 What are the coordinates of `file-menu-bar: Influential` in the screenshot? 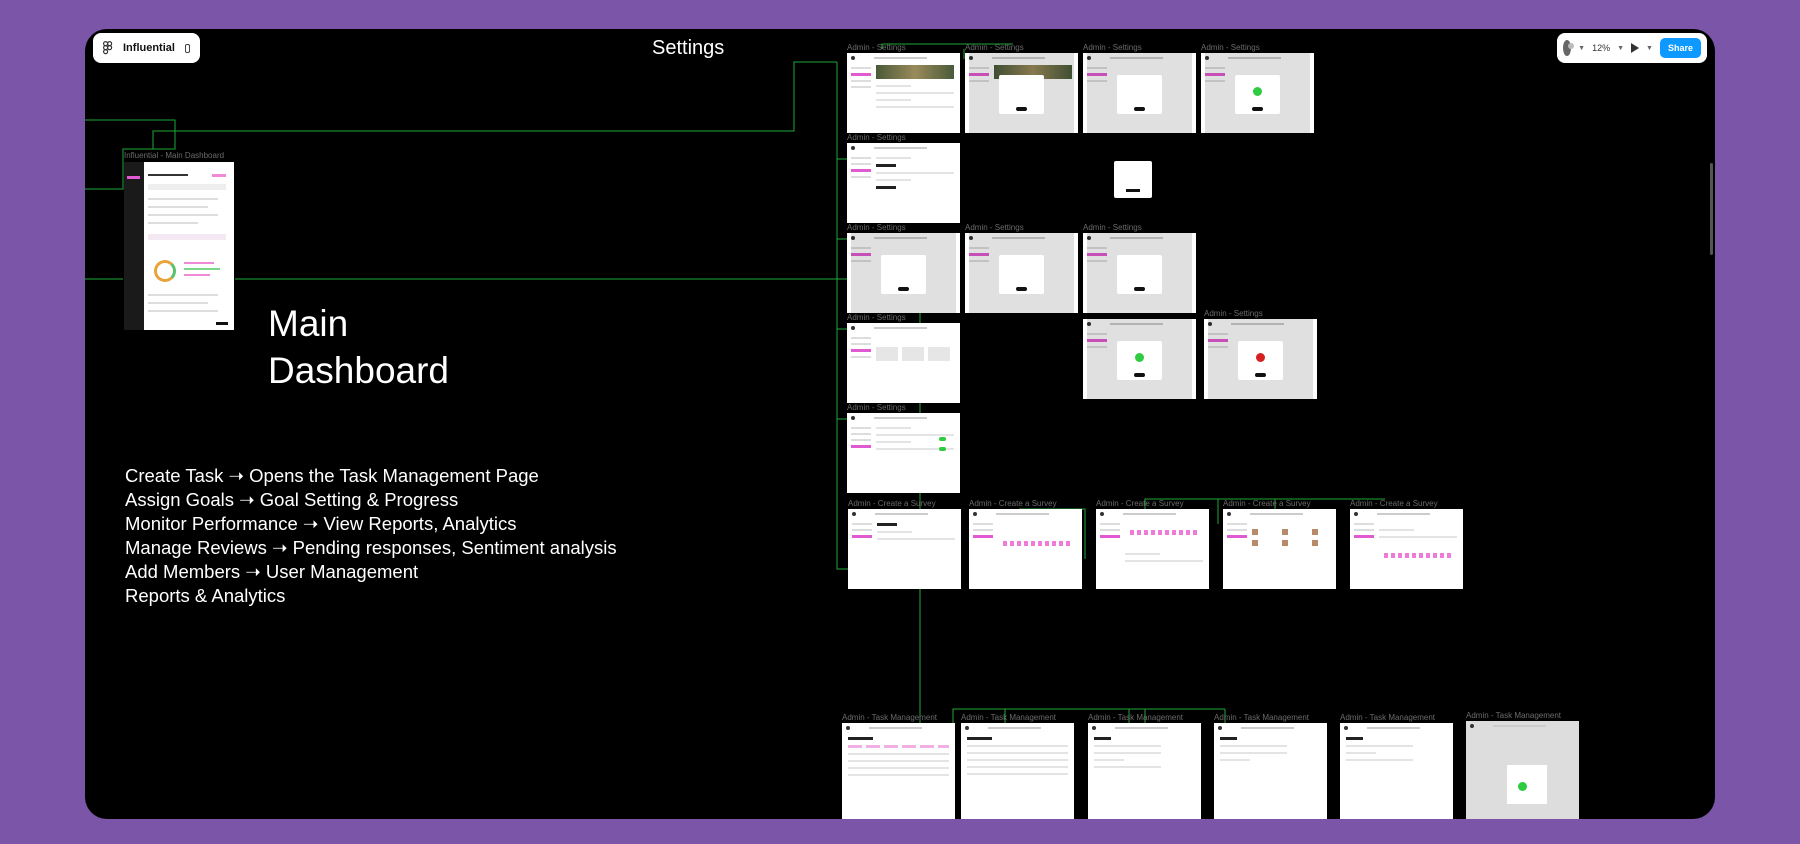 It's located at (146, 48).